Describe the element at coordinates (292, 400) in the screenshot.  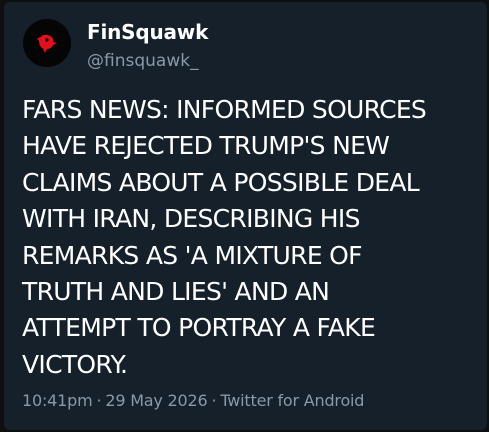
I see `tweet-source: Twitter for Android` at that location.